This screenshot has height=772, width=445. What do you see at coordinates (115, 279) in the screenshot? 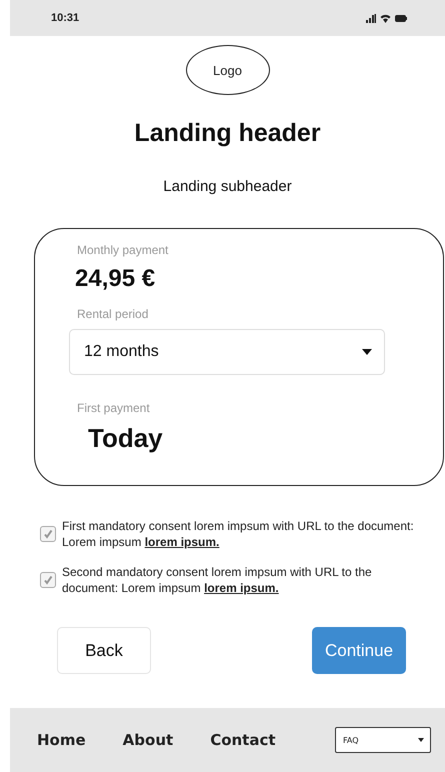
I see `price-value: 24,95 €` at bounding box center [115, 279].